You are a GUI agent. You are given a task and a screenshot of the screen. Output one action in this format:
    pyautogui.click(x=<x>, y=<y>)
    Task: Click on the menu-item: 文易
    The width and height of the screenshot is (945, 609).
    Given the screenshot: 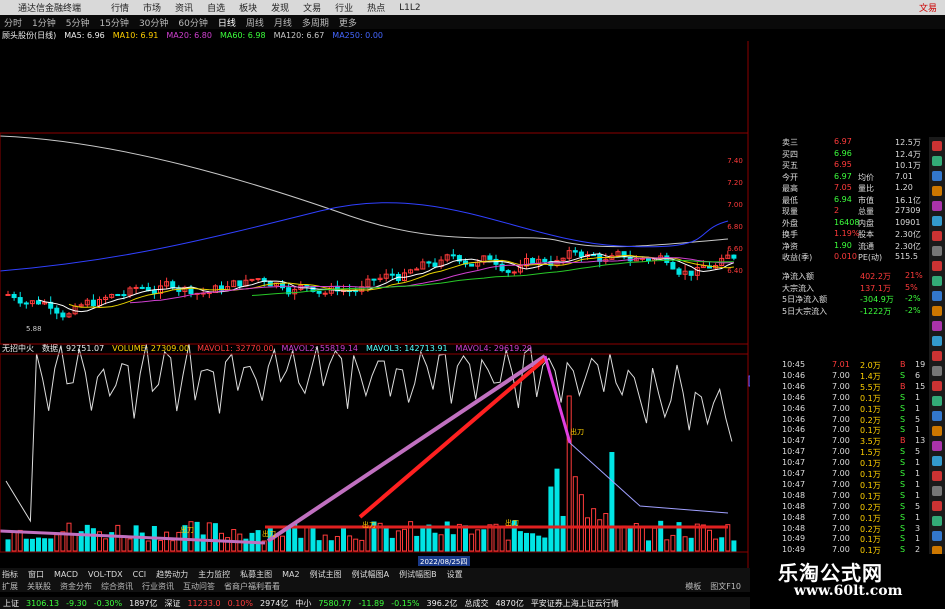 What is the action you would take?
    pyautogui.click(x=312, y=7)
    